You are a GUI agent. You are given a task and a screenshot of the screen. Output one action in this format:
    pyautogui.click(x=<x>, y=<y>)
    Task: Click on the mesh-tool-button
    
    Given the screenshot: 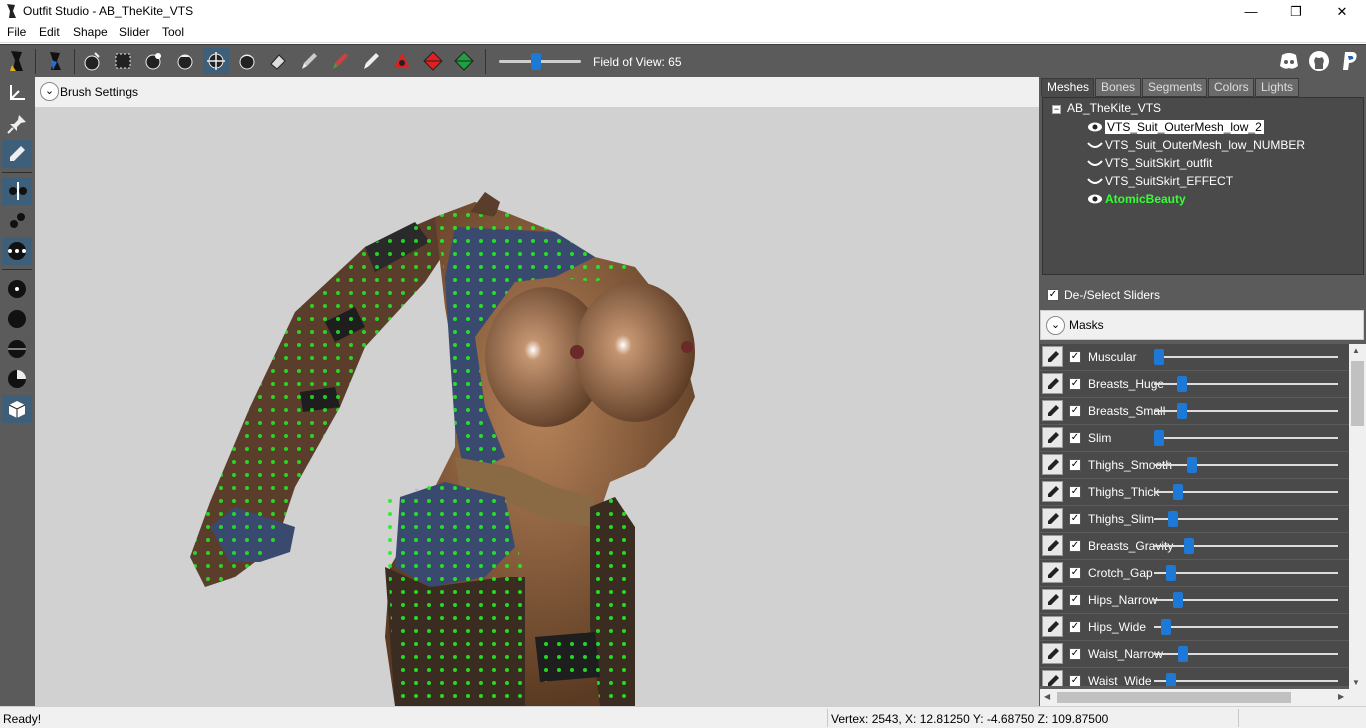 What is the action you would take?
    pyautogui.click(x=56, y=61)
    